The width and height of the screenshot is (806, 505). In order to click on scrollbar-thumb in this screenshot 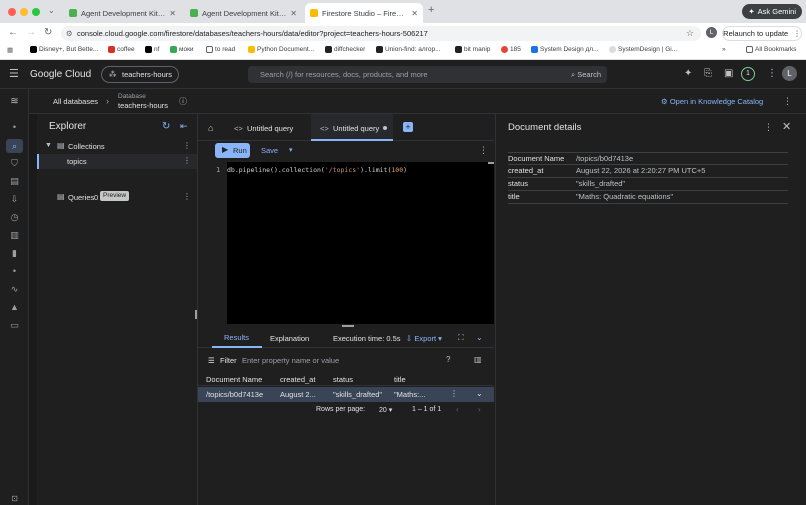, I will do `click(491, 163)`.